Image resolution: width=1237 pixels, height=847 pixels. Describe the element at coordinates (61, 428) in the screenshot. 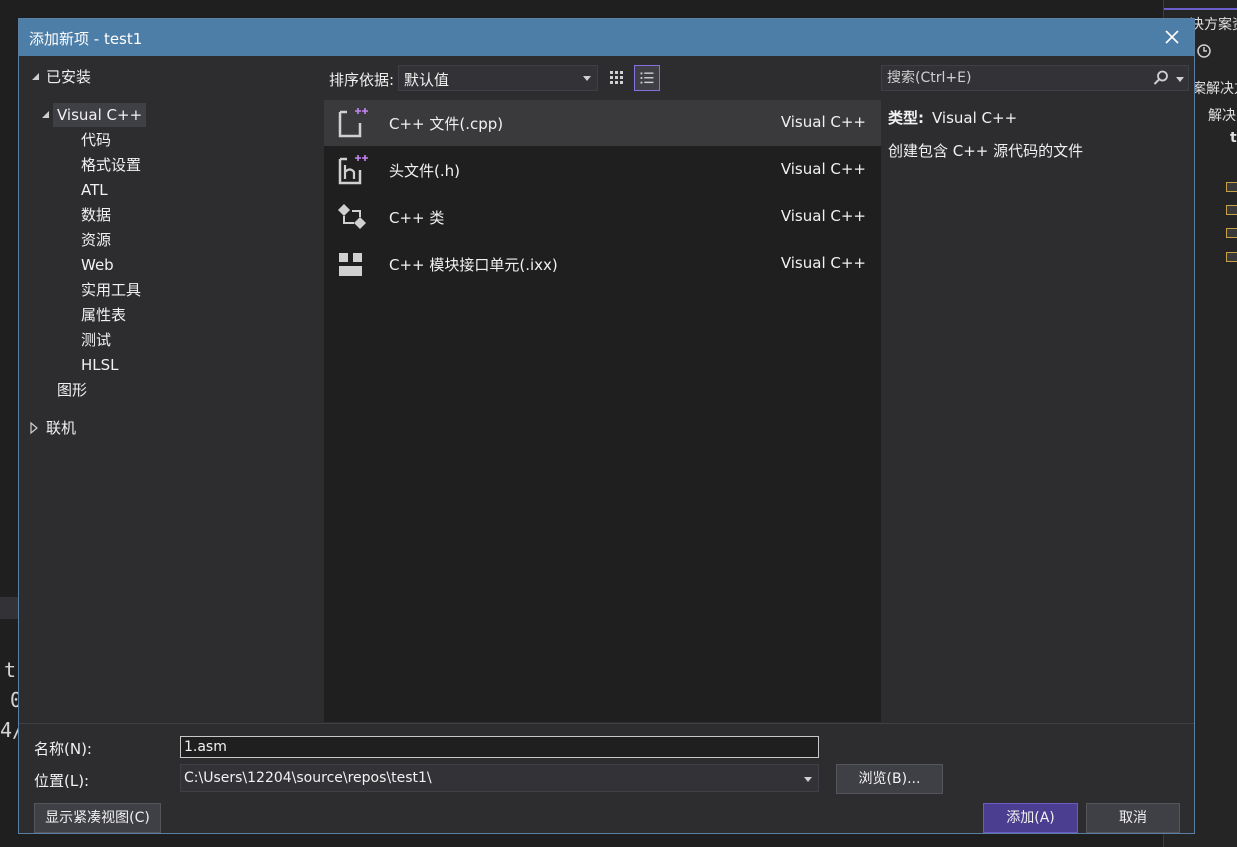

I see `tree-node-online: 联机` at that location.